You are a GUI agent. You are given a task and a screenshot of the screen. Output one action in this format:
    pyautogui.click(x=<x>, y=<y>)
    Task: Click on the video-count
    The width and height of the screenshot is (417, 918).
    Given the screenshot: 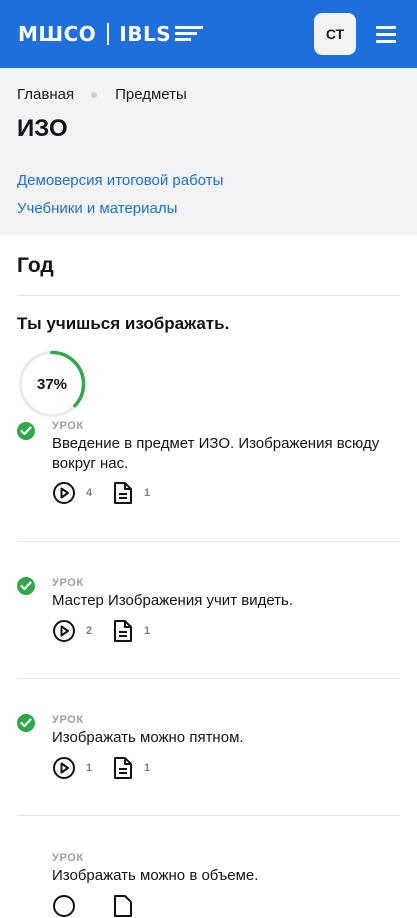 What is the action you would take?
    pyautogui.click(x=64, y=906)
    